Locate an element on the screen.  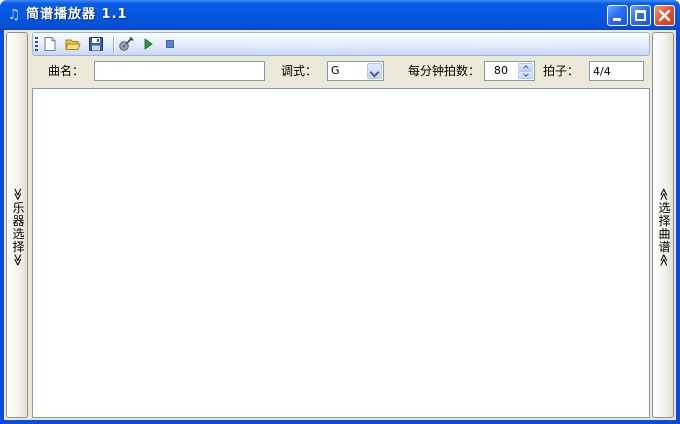
play-icon is located at coordinates (148, 44).